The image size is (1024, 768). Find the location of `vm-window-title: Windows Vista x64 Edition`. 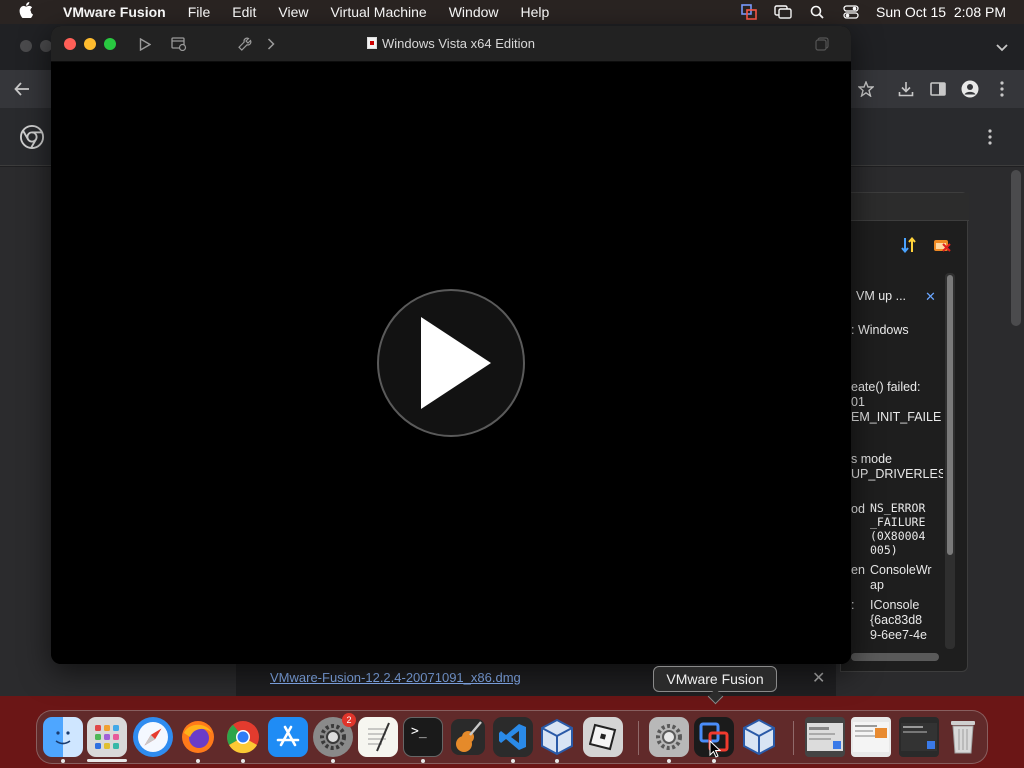

vm-window-title: Windows Vista x64 Edition is located at coordinates (451, 43).